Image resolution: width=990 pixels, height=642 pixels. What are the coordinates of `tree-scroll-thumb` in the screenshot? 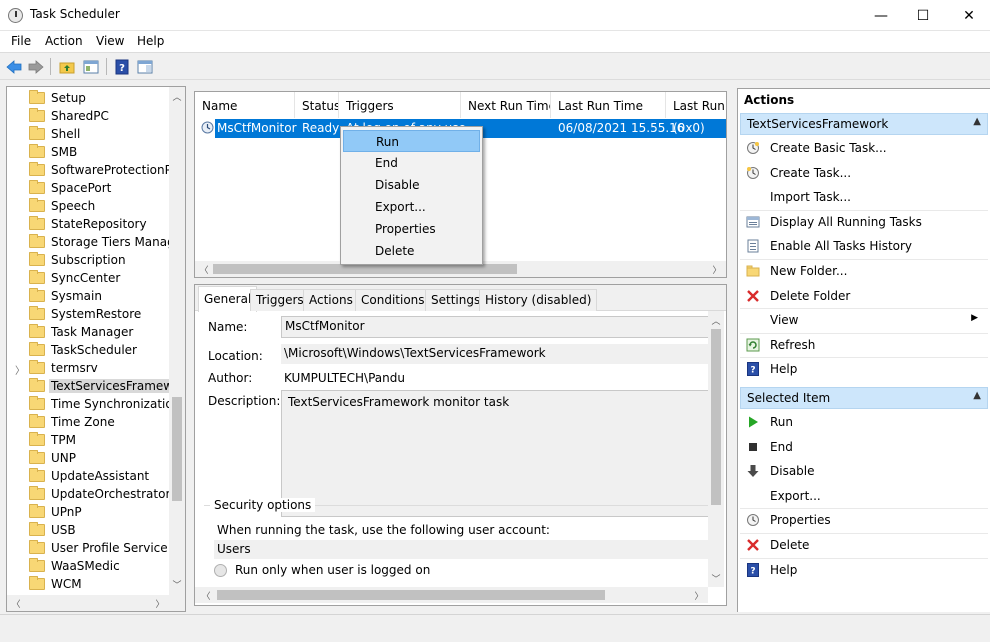 It's located at (177, 449).